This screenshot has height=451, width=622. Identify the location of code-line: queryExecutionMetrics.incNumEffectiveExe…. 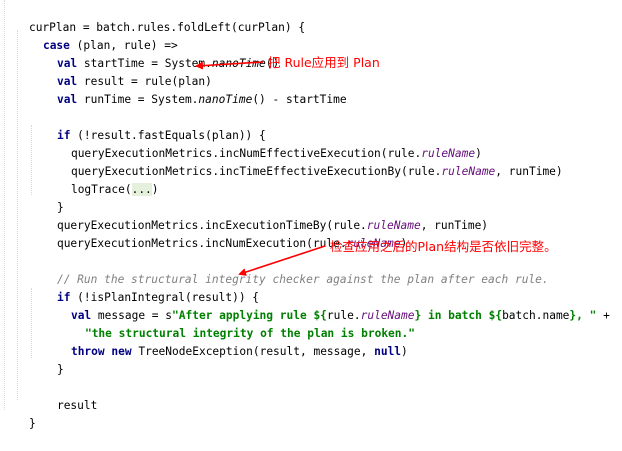
(263, 143).